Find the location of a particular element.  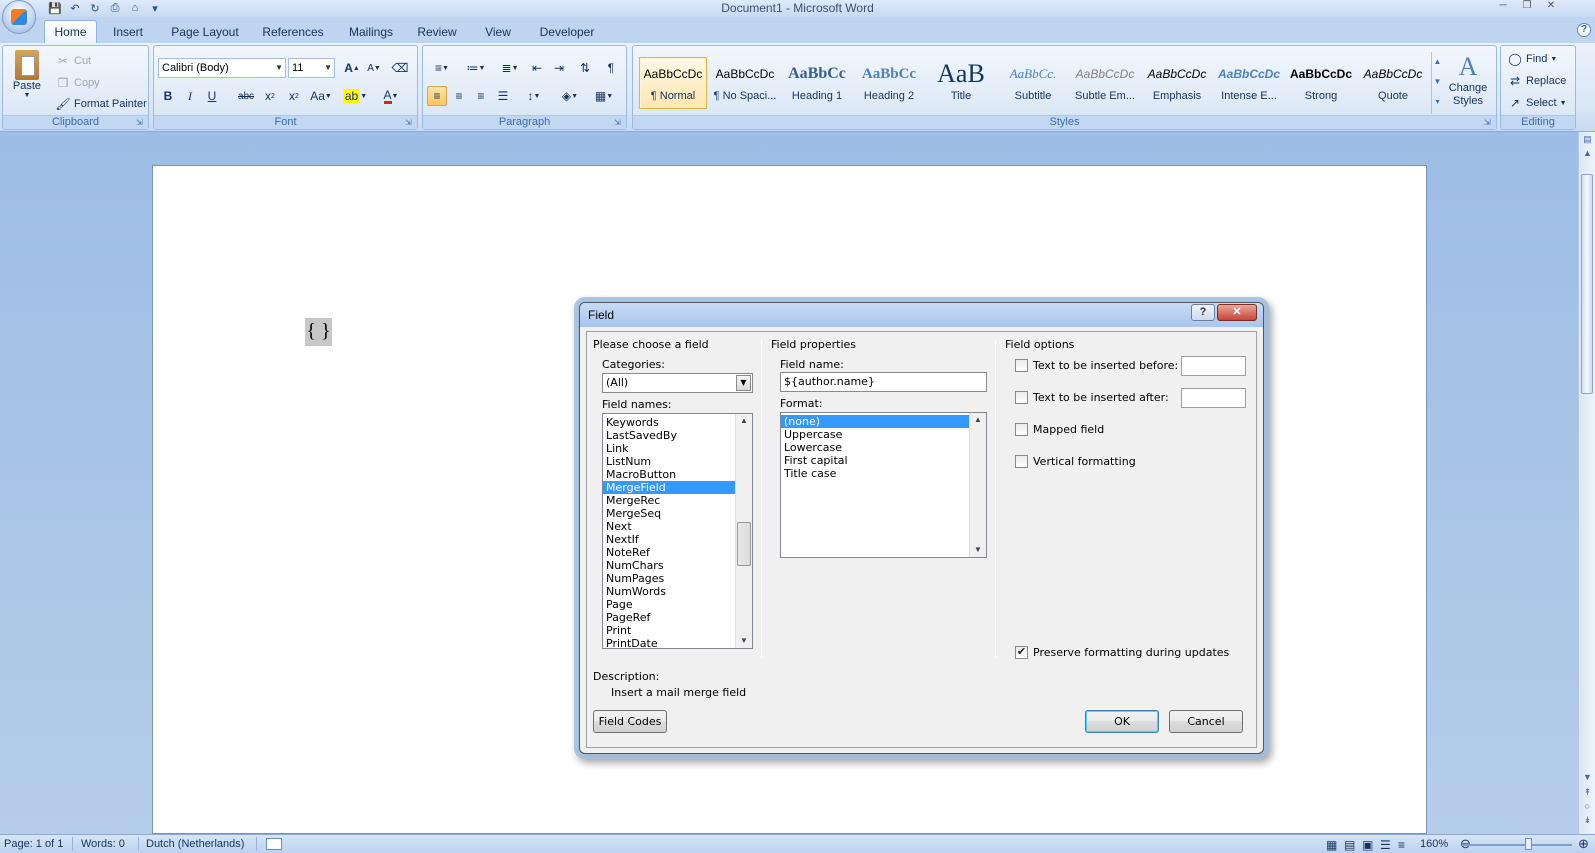

field-name-item: NumWords is located at coordinates (669, 591).